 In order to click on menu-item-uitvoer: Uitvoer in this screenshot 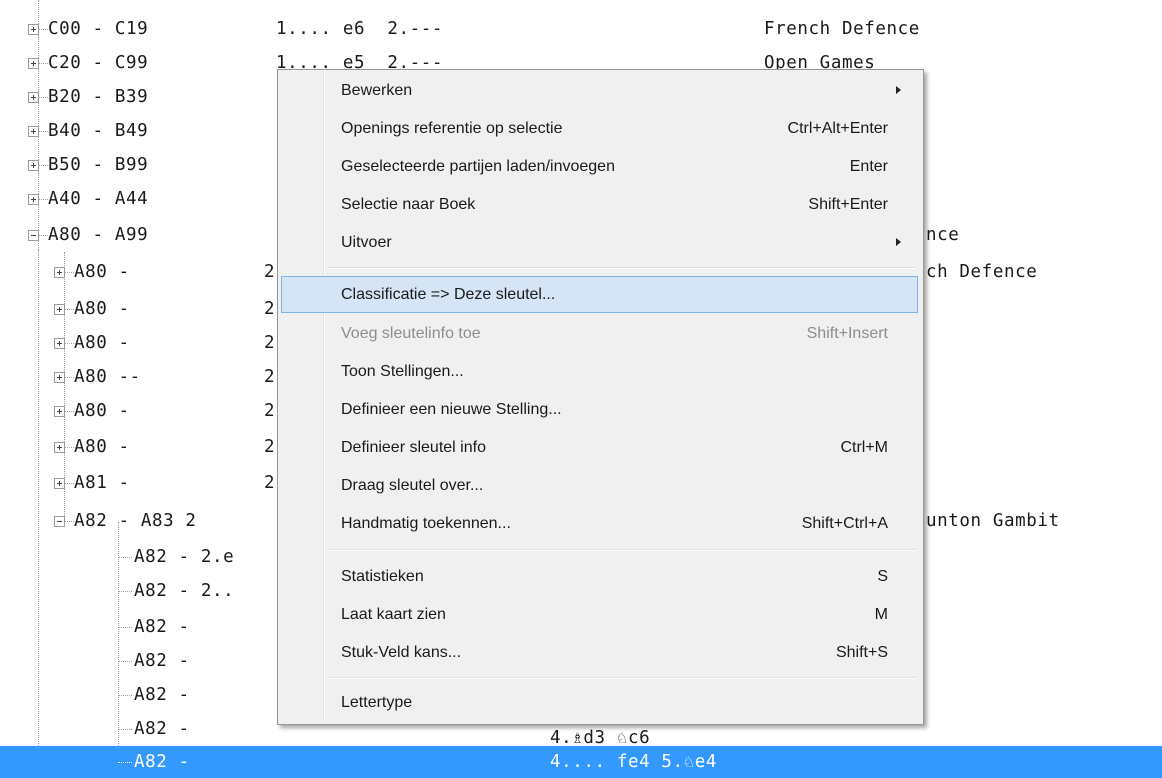, I will do `click(599, 242)`.